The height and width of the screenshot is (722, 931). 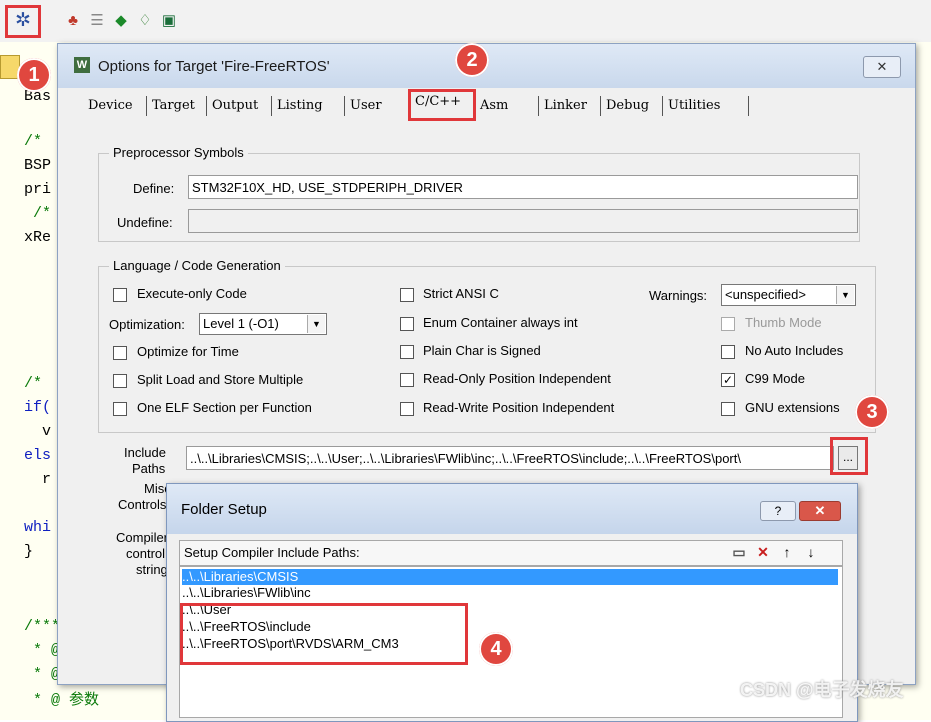 I want to click on tab-output: Output, so click(x=235, y=106).